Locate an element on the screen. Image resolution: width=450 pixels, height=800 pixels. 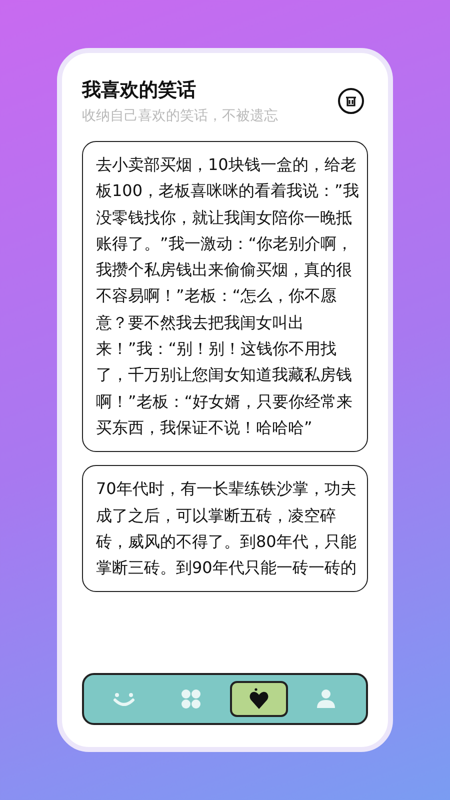
person-icon is located at coordinates (326, 699).